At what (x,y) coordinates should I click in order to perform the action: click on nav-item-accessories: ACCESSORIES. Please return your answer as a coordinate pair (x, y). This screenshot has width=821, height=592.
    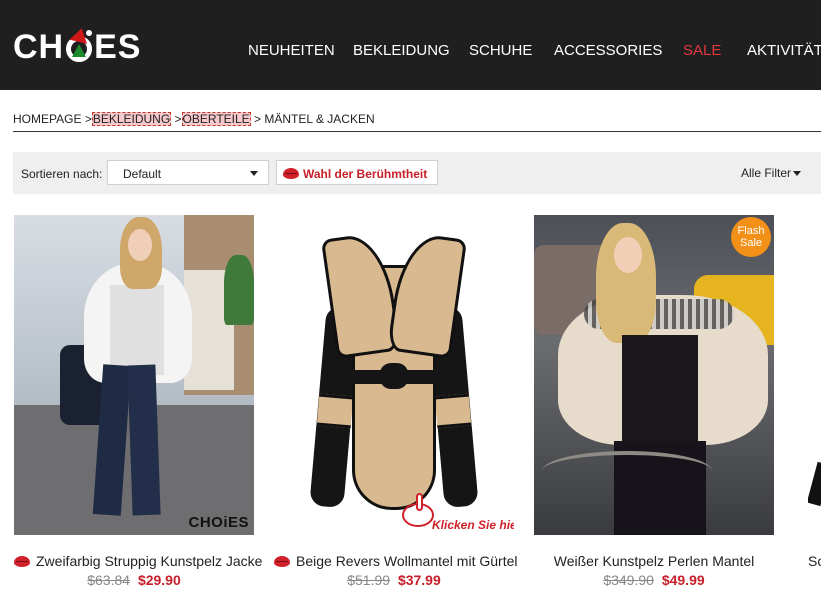
    Looking at the image, I should click on (608, 50).